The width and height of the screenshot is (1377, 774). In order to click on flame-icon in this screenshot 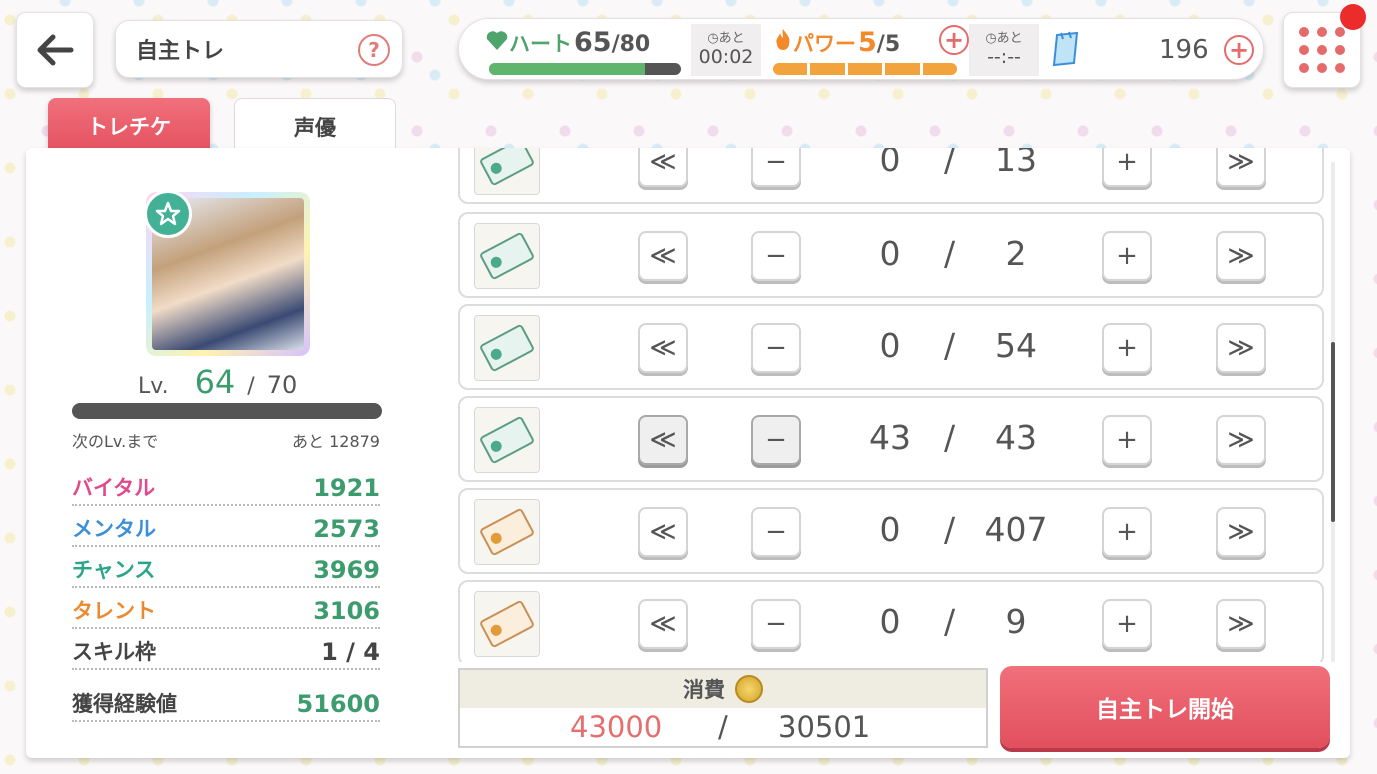, I will do `click(783, 39)`.